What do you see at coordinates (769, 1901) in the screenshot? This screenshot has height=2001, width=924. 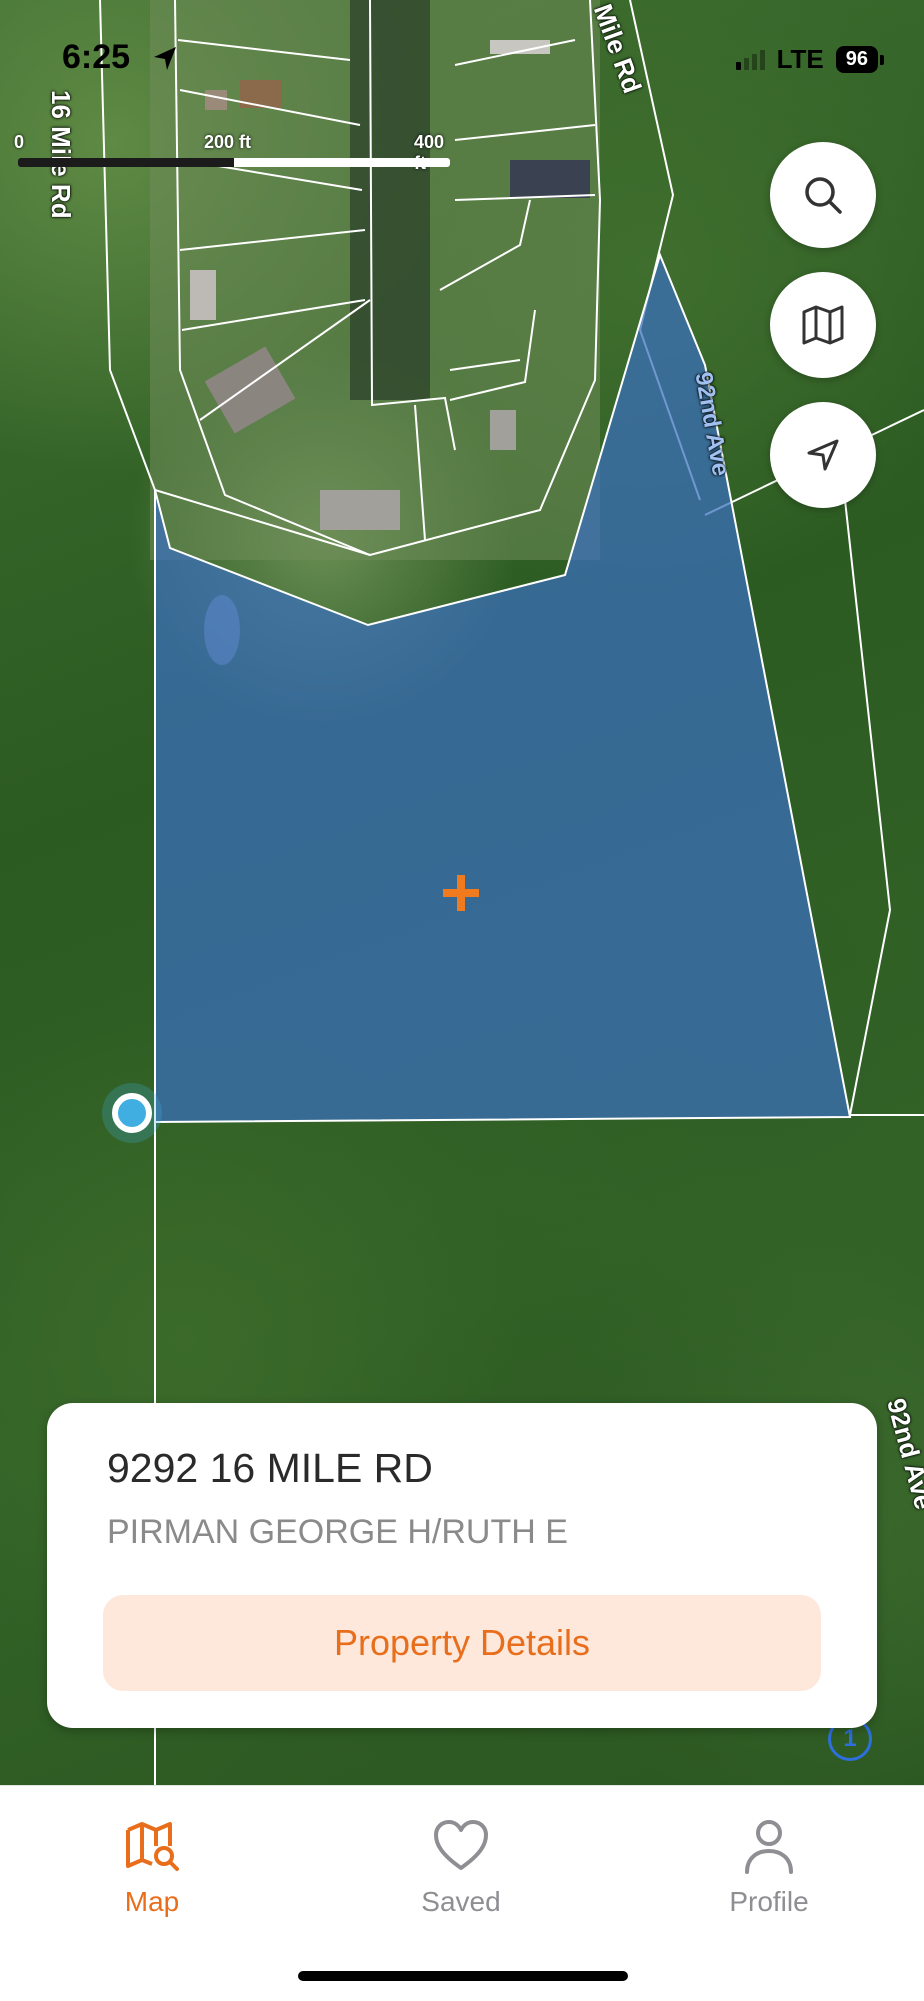 I see `tab-profile-label: Profile` at bounding box center [769, 1901].